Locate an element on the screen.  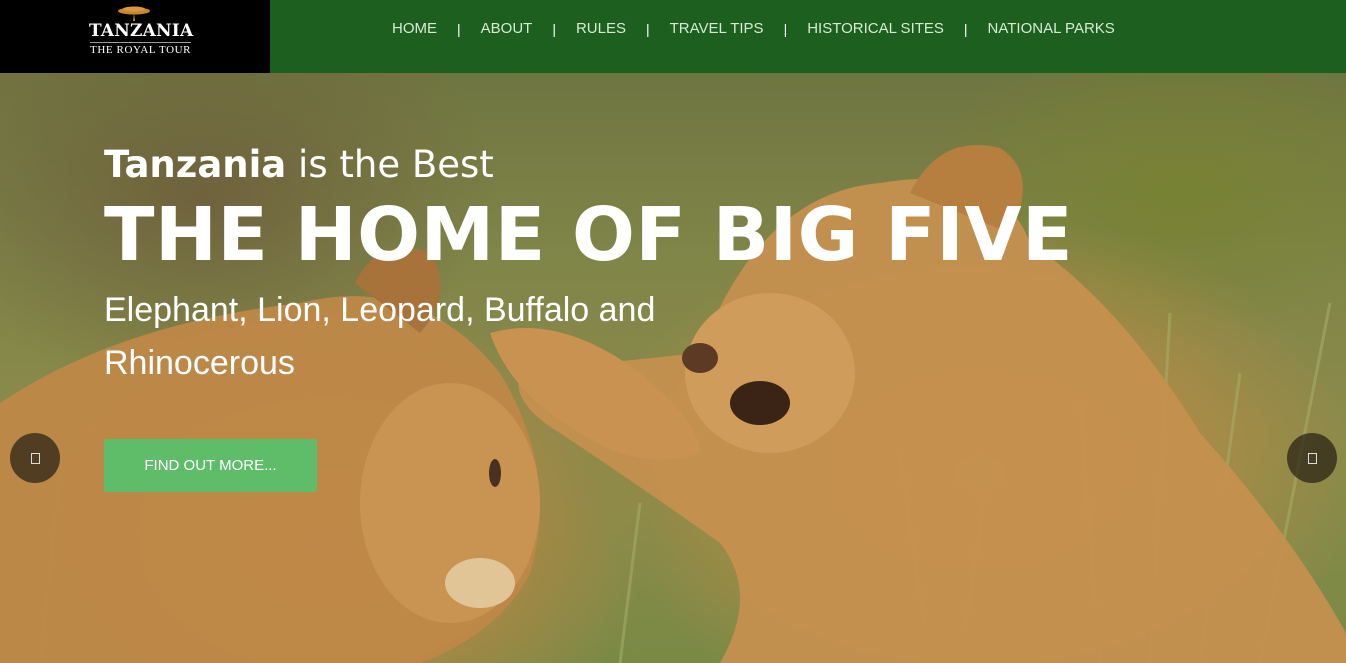
acacia-tree-icon is located at coordinates (134, 13).